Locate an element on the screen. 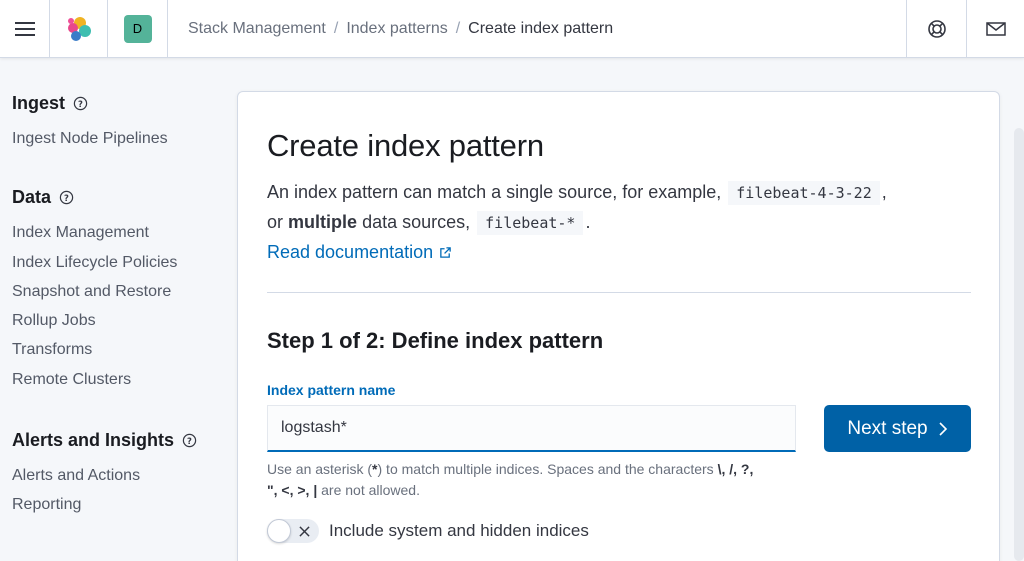  lifebuoy-icon is located at coordinates (936, 28).